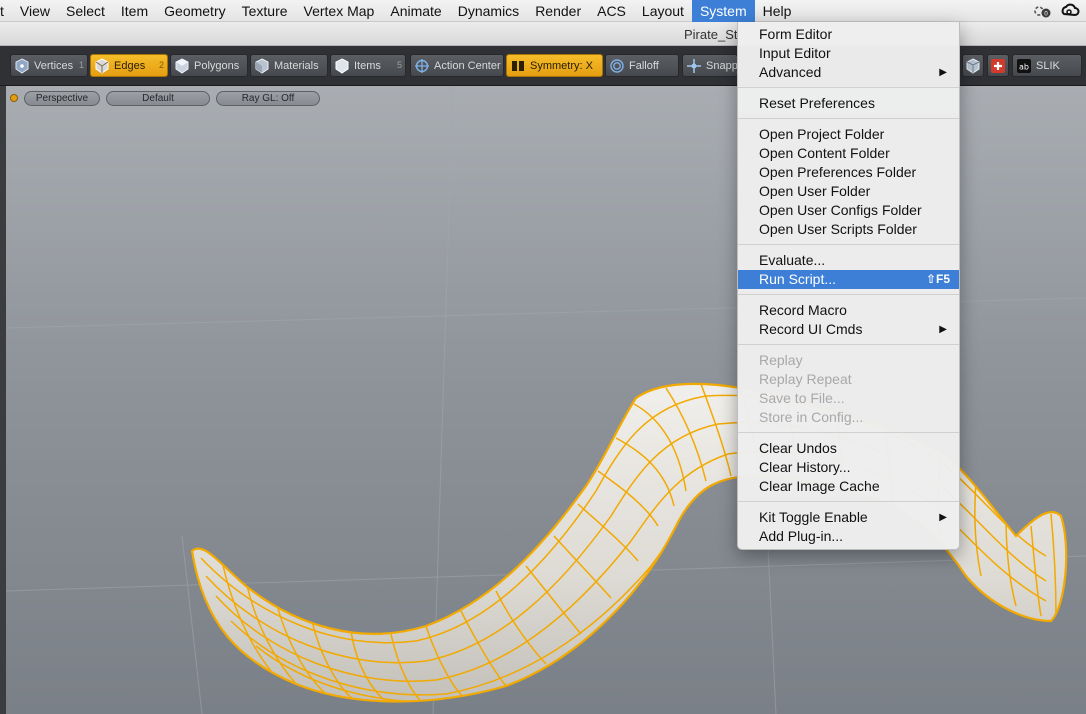 This screenshot has height=714, width=1086. I want to click on creative-cloud-icon, so click(1070, 11).